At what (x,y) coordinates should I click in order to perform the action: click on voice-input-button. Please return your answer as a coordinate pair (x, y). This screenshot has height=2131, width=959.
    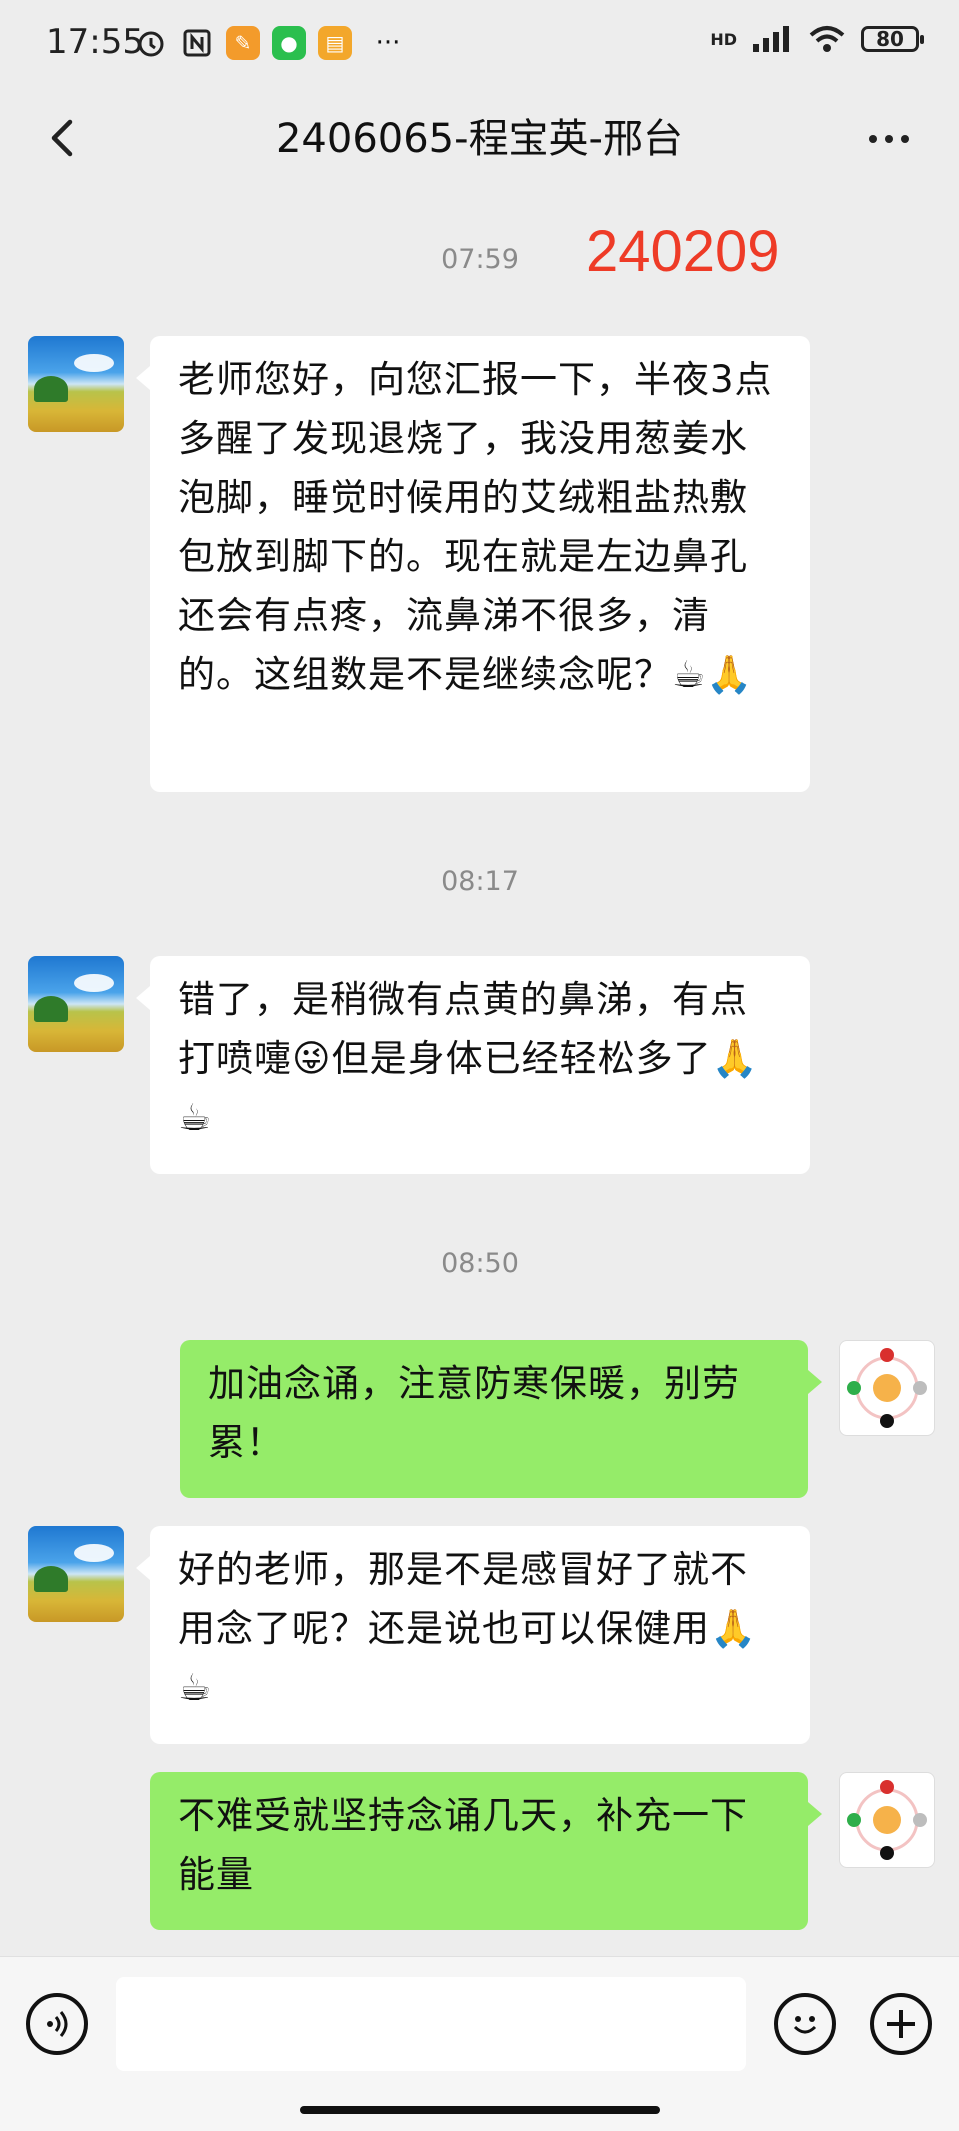
    Looking at the image, I should click on (57, 2024).